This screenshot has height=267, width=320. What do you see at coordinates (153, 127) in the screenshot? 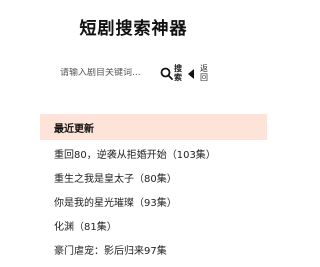
I see `latest-updates-header: 最近更新` at bounding box center [153, 127].